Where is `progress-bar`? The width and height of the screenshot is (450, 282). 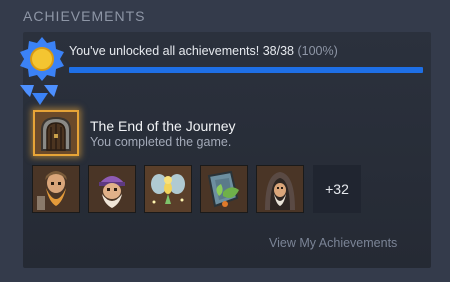
progress-bar is located at coordinates (246, 70).